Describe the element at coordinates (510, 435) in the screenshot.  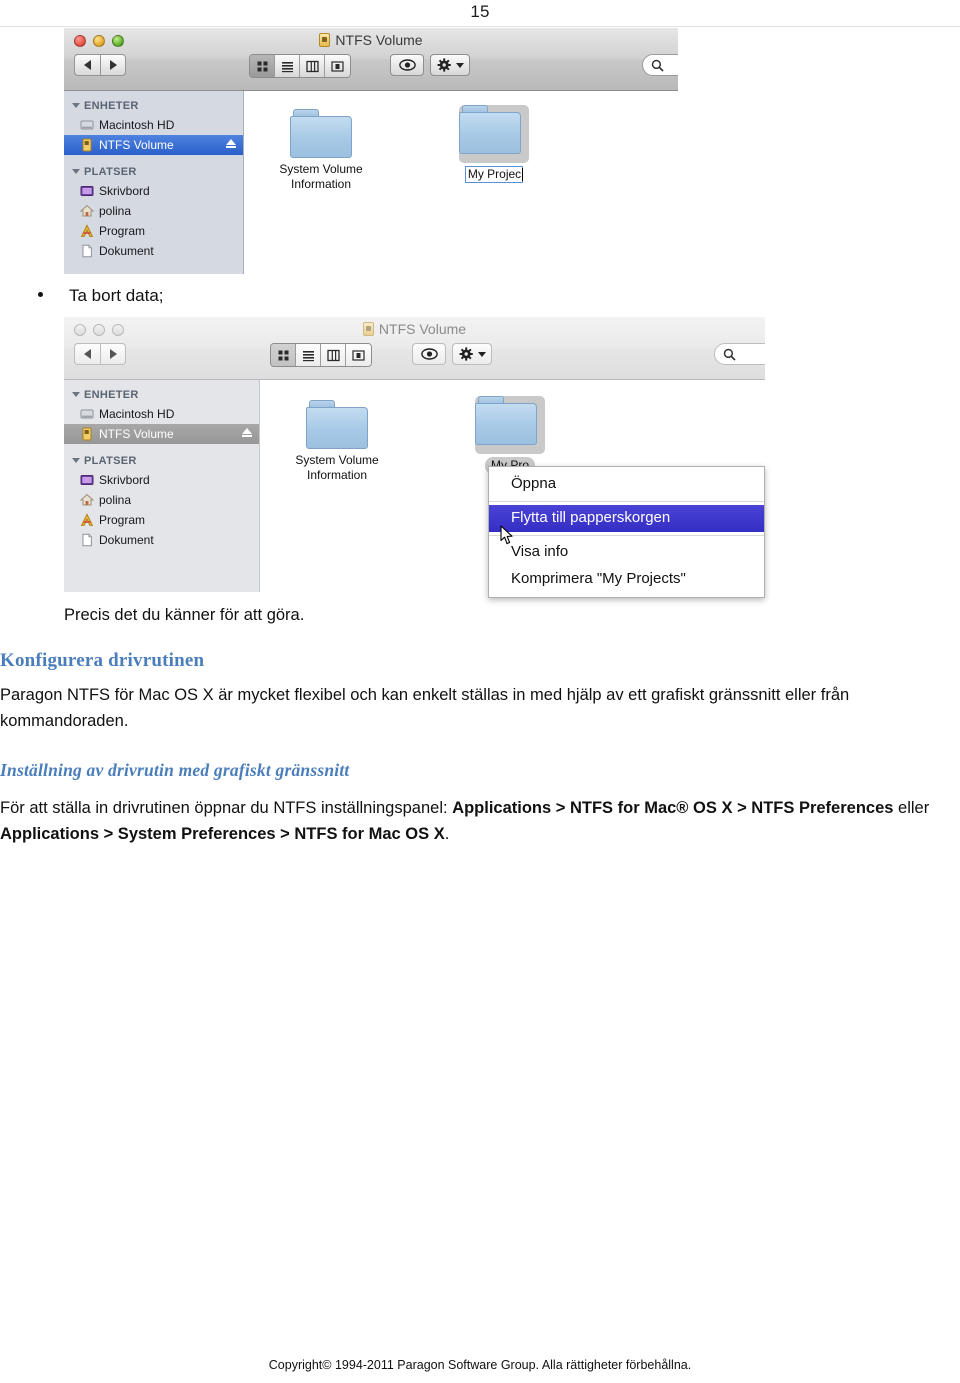
I see `file-item-my-projects: My Pro` at that location.